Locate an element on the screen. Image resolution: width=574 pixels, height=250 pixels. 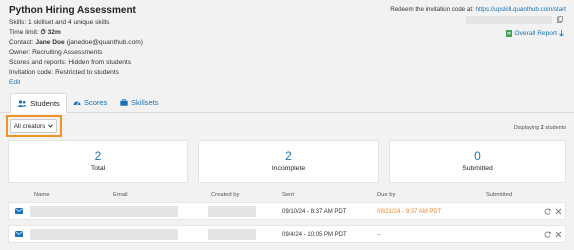
redeem-url-link: https://upskill.quanthub.com/start is located at coordinates (521, 9).